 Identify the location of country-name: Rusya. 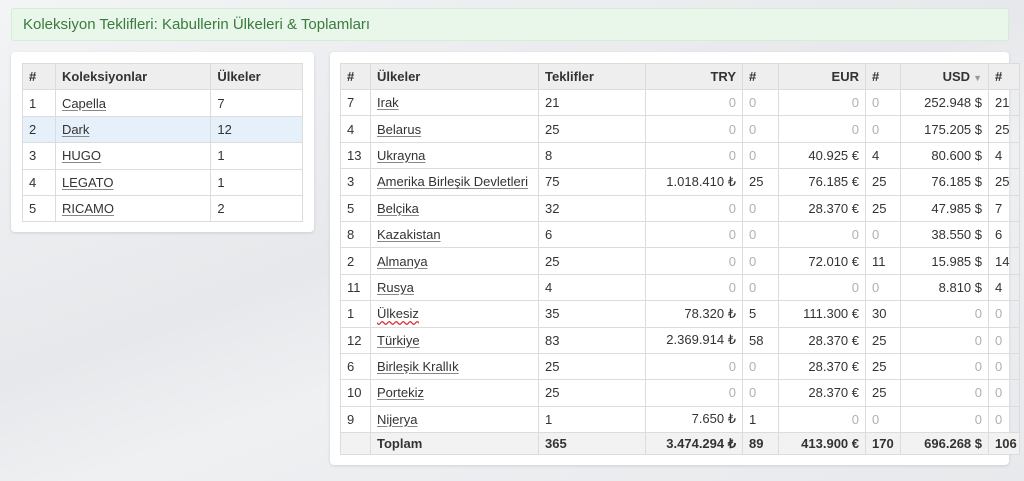
(454, 287).